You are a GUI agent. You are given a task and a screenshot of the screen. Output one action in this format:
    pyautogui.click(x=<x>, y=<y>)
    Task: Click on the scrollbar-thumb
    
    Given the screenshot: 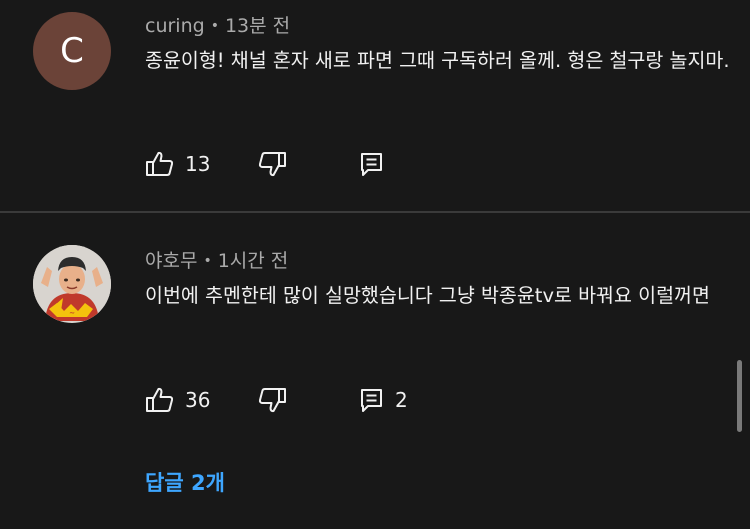 What is the action you would take?
    pyautogui.click(x=739, y=396)
    